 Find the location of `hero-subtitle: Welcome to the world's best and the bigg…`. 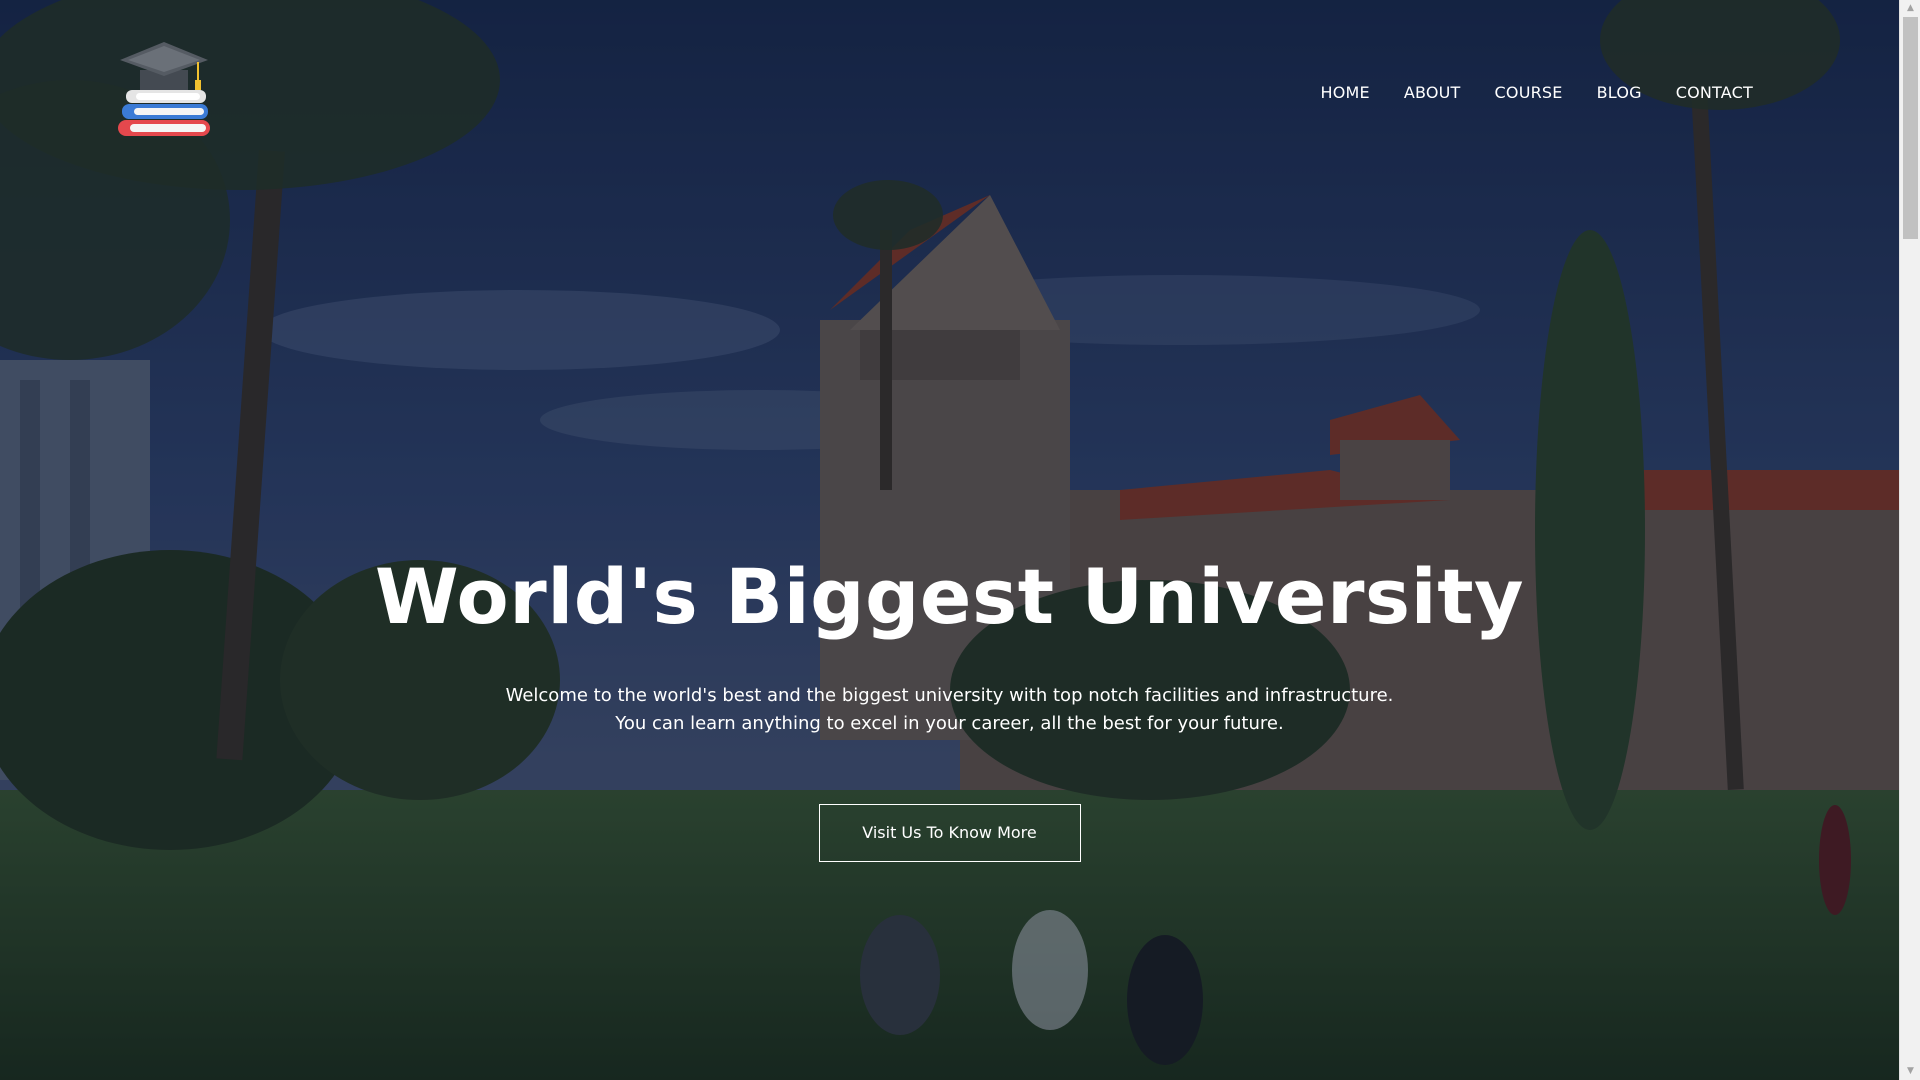

hero-subtitle: Welcome to the world's best and the bigg… is located at coordinates (949, 710).